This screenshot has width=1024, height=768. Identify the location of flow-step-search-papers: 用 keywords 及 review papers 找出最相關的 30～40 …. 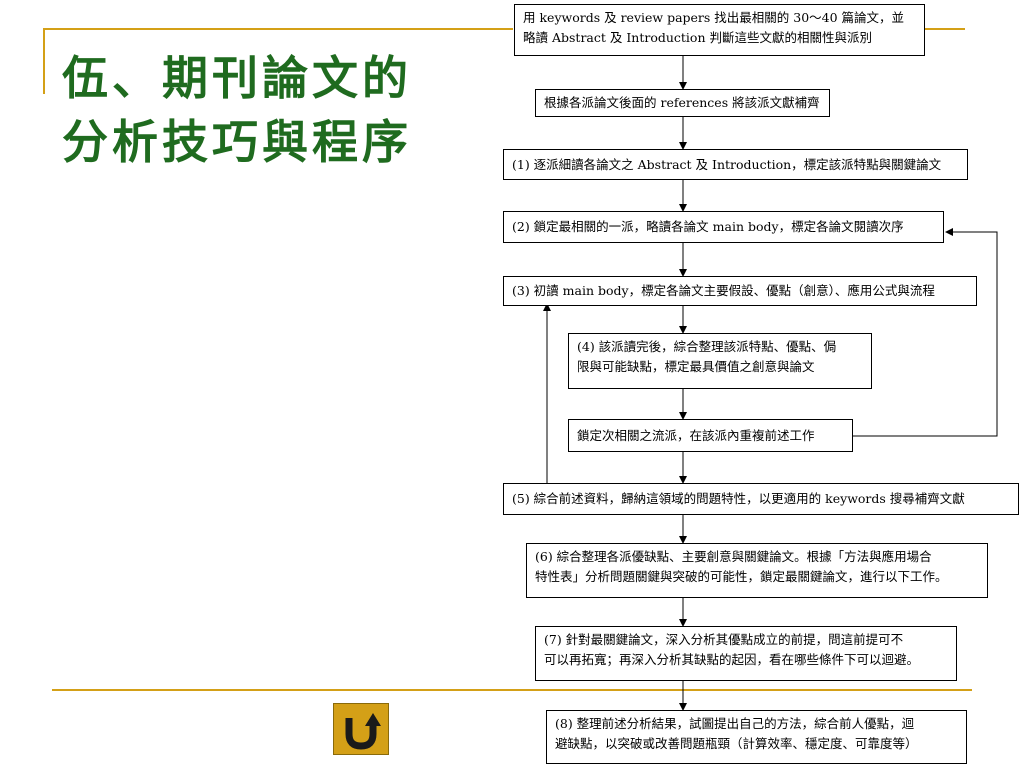
(719, 30).